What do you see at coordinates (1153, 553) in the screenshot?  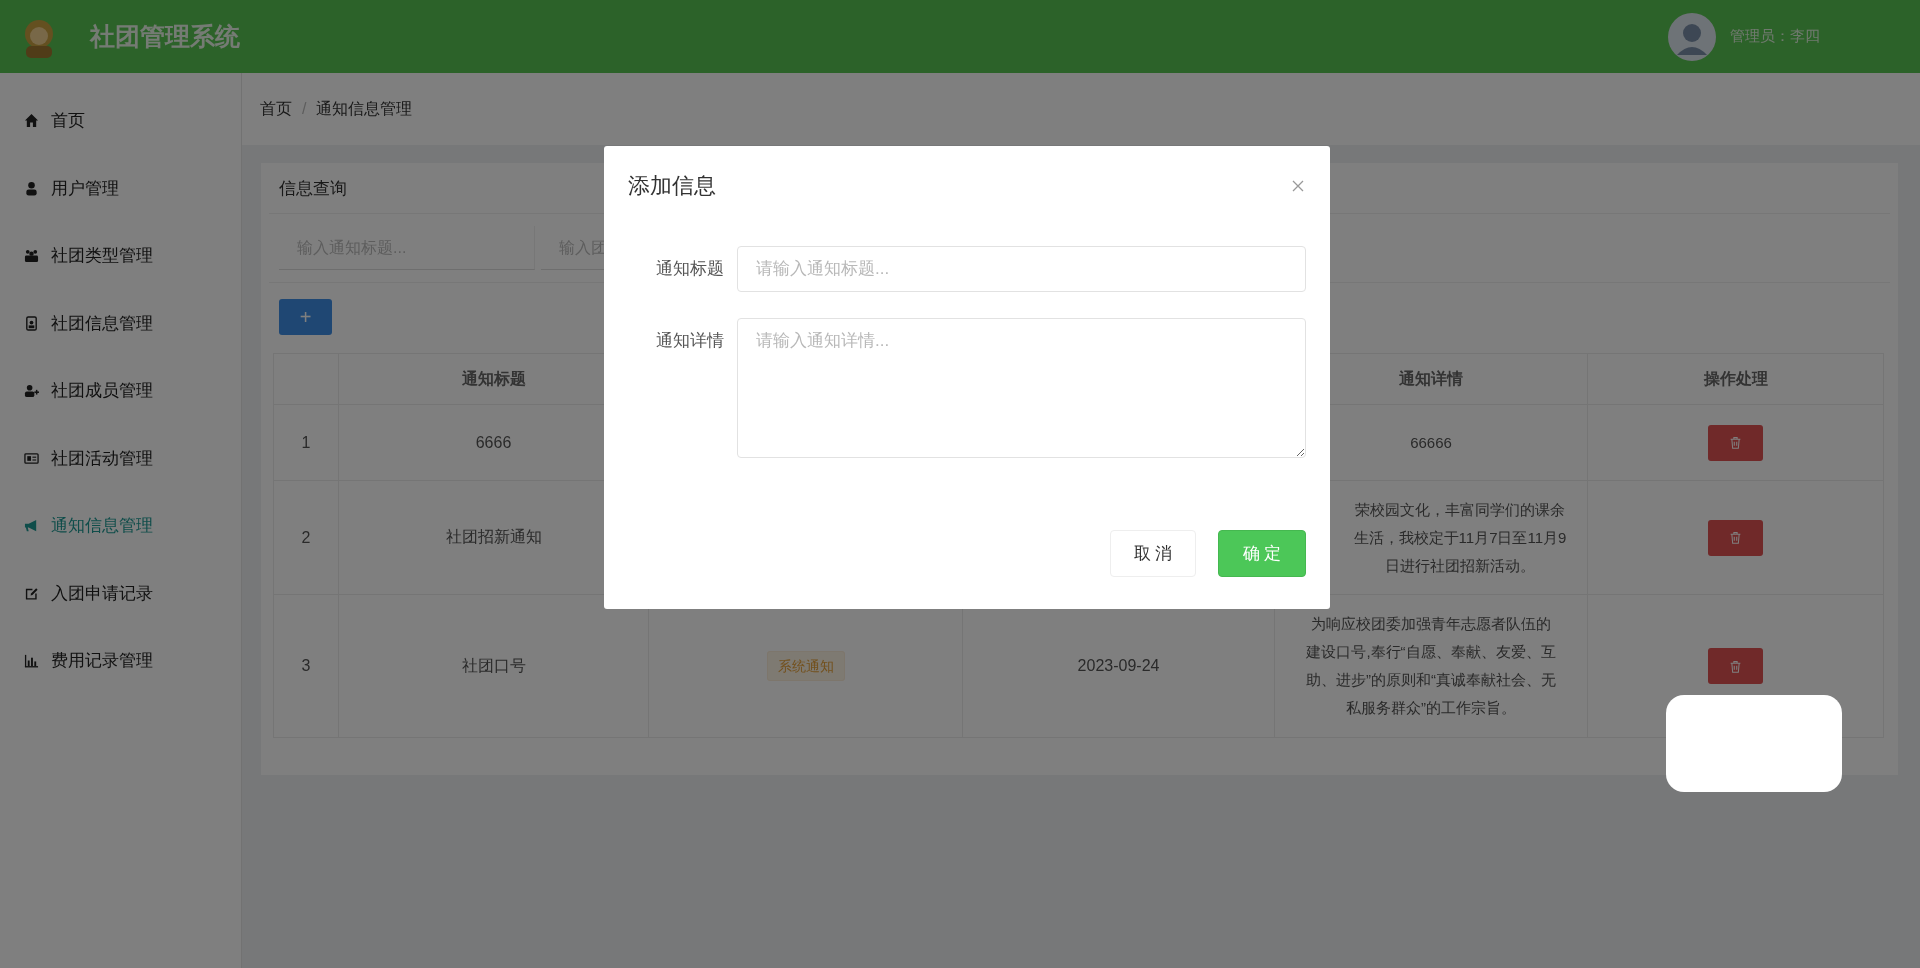 I see `cancel-button: 取 消` at bounding box center [1153, 553].